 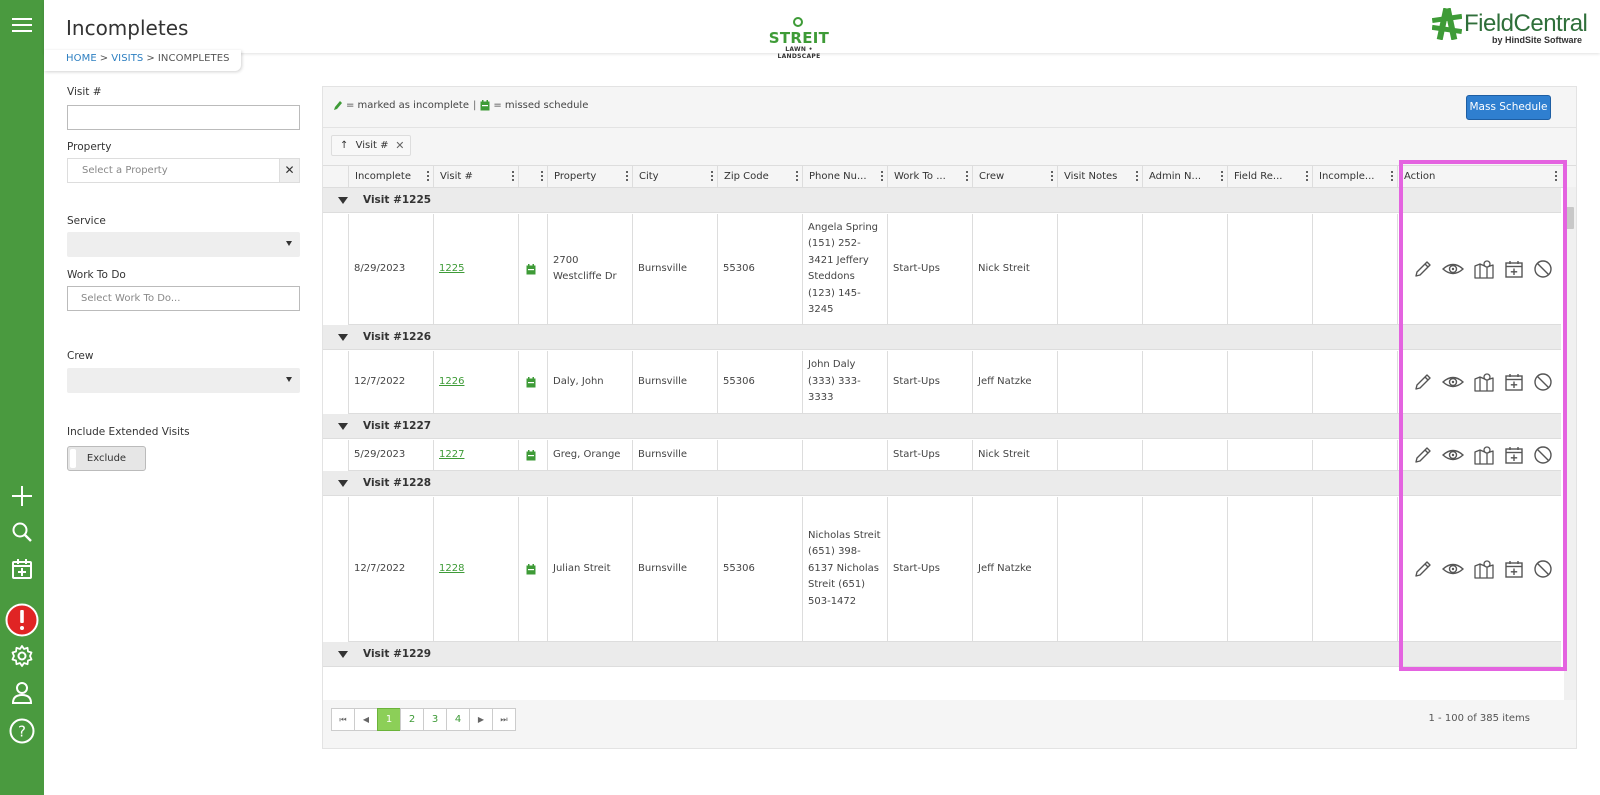 I want to click on page-3-button: 3, so click(x=435, y=719).